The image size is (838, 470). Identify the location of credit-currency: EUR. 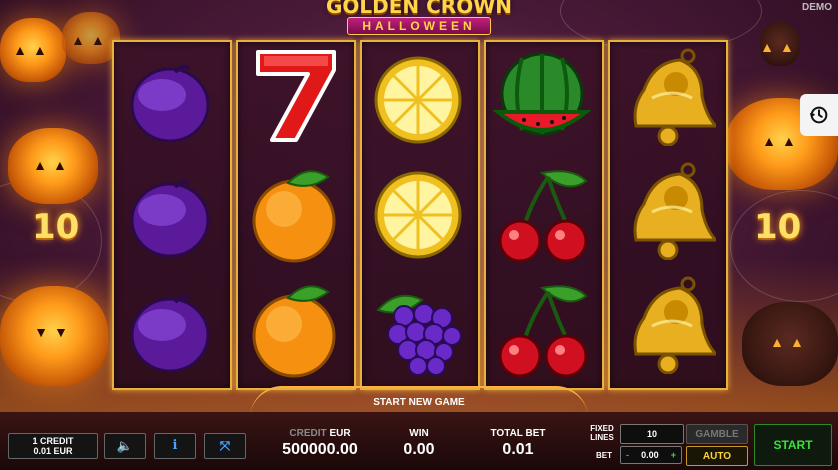
(340, 433).